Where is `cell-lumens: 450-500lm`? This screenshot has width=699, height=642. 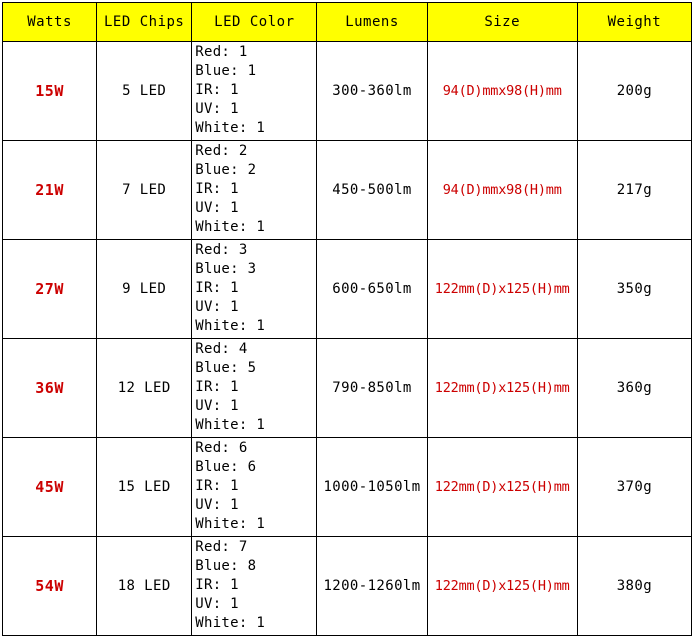
cell-lumens: 450-500lm is located at coordinates (372, 190).